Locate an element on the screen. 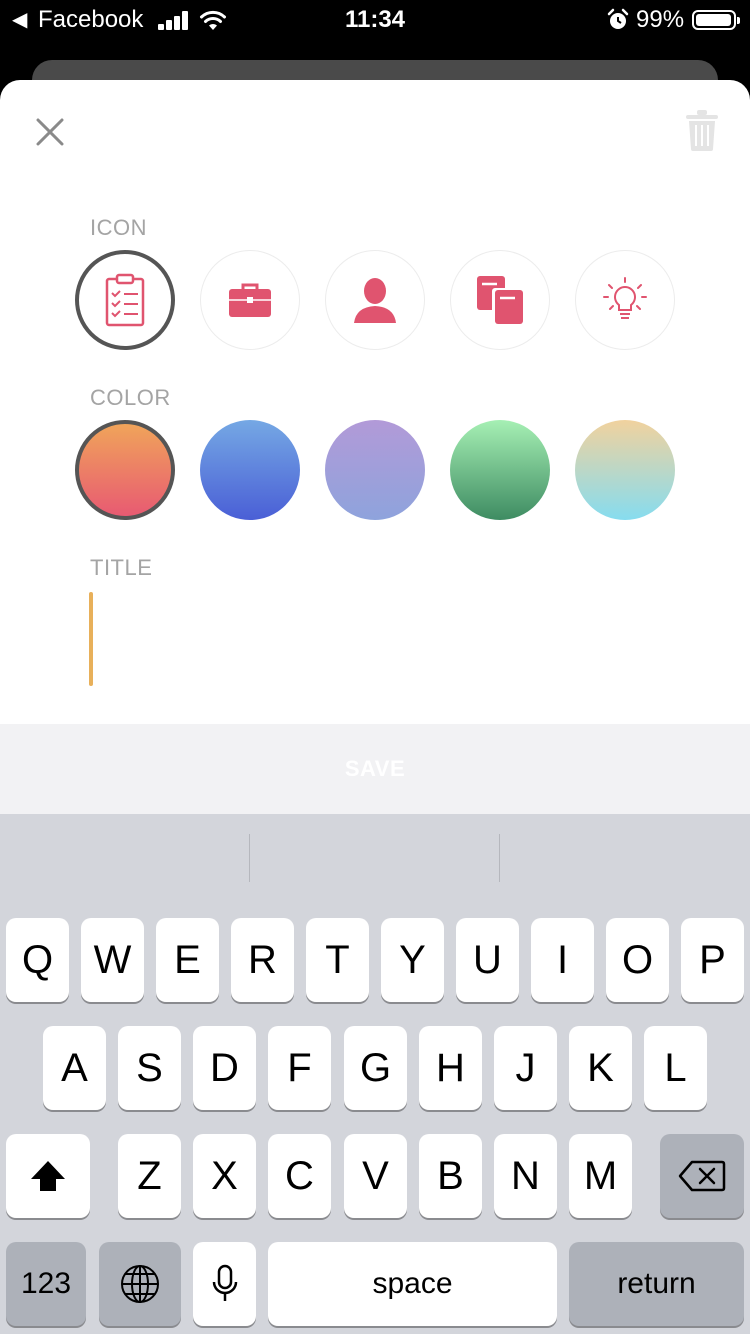  icon-picker is located at coordinates (375, 300).